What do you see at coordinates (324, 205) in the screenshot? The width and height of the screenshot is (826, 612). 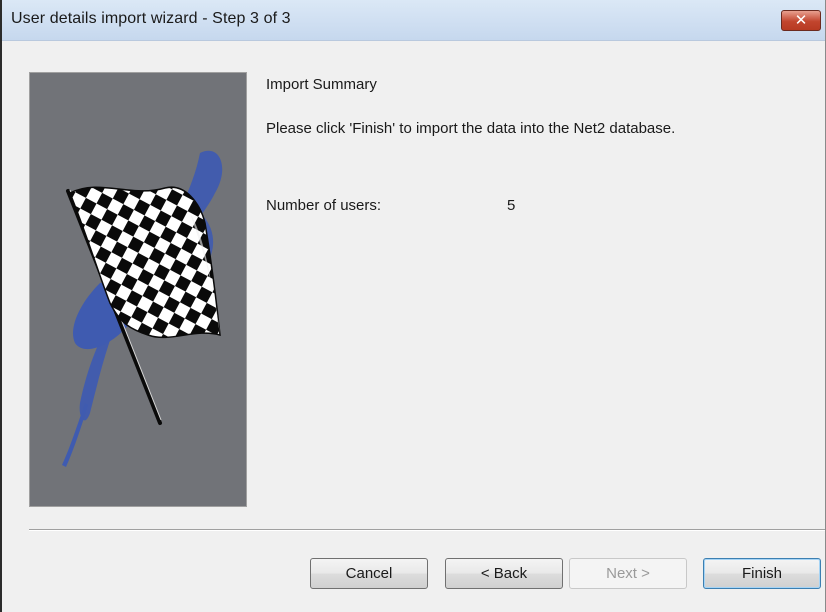 I see `users-count-label: Number of users:` at bounding box center [324, 205].